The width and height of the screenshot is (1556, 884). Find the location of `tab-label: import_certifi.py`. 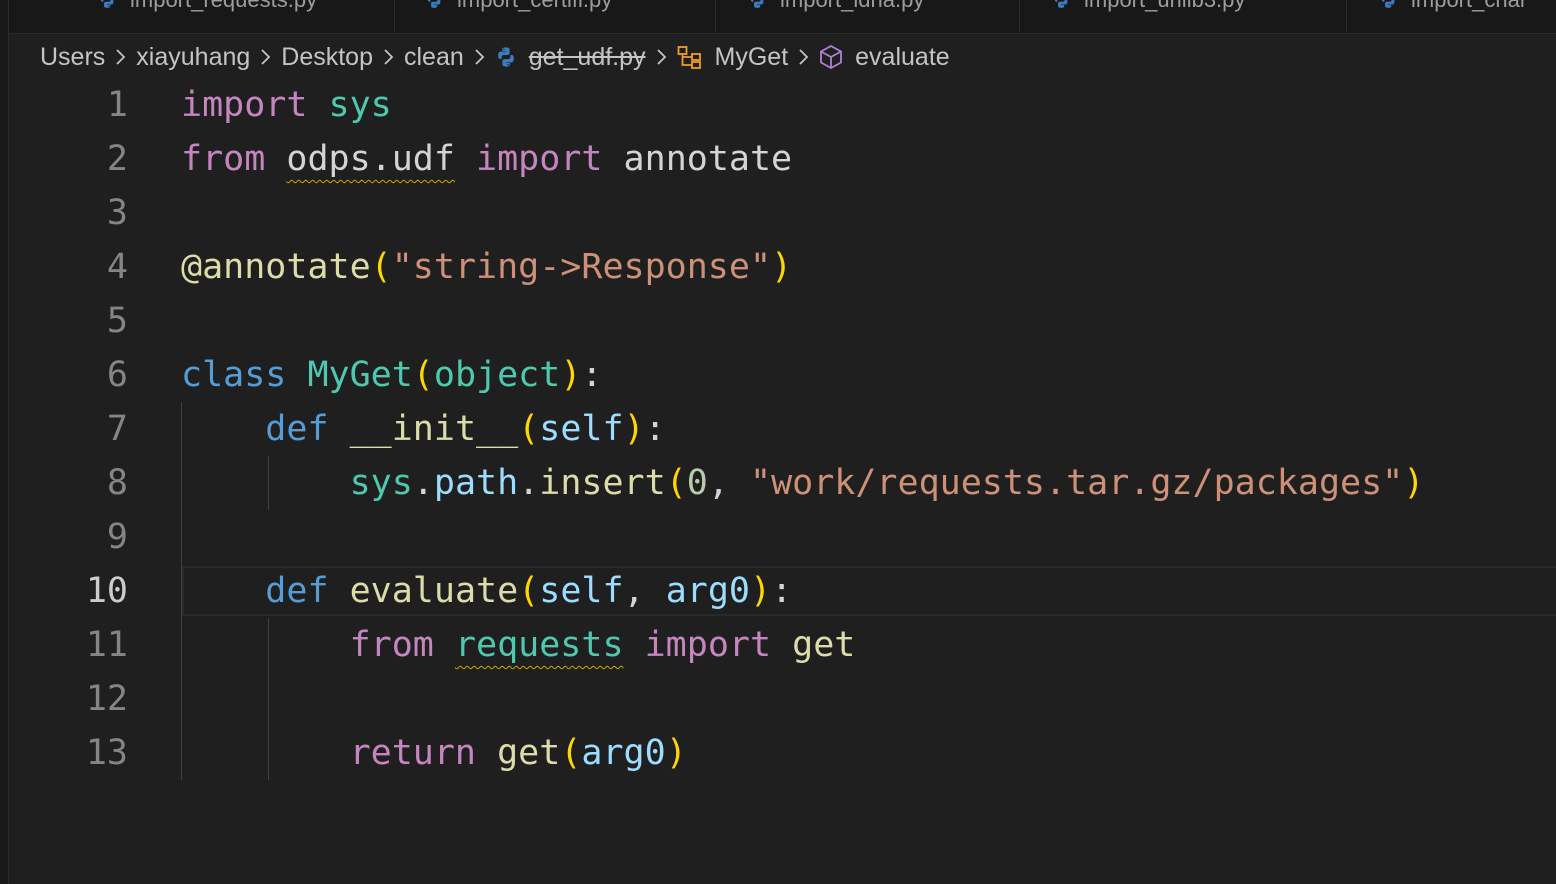

tab-label: import_certifi.py is located at coordinates (534, 6).